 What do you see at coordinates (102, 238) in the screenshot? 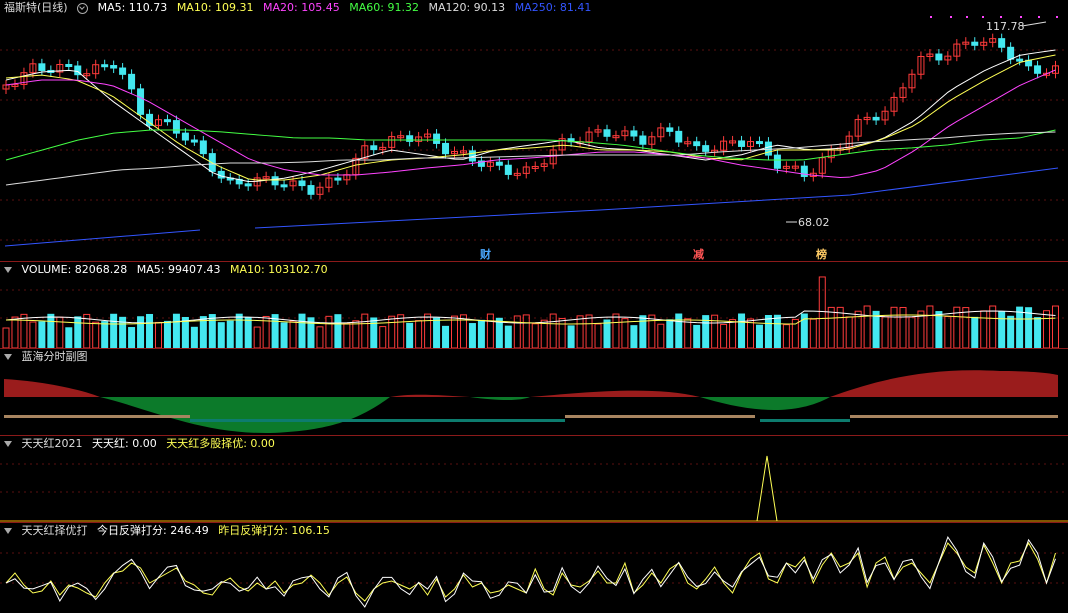
I see `ma250-line` at bounding box center [102, 238].